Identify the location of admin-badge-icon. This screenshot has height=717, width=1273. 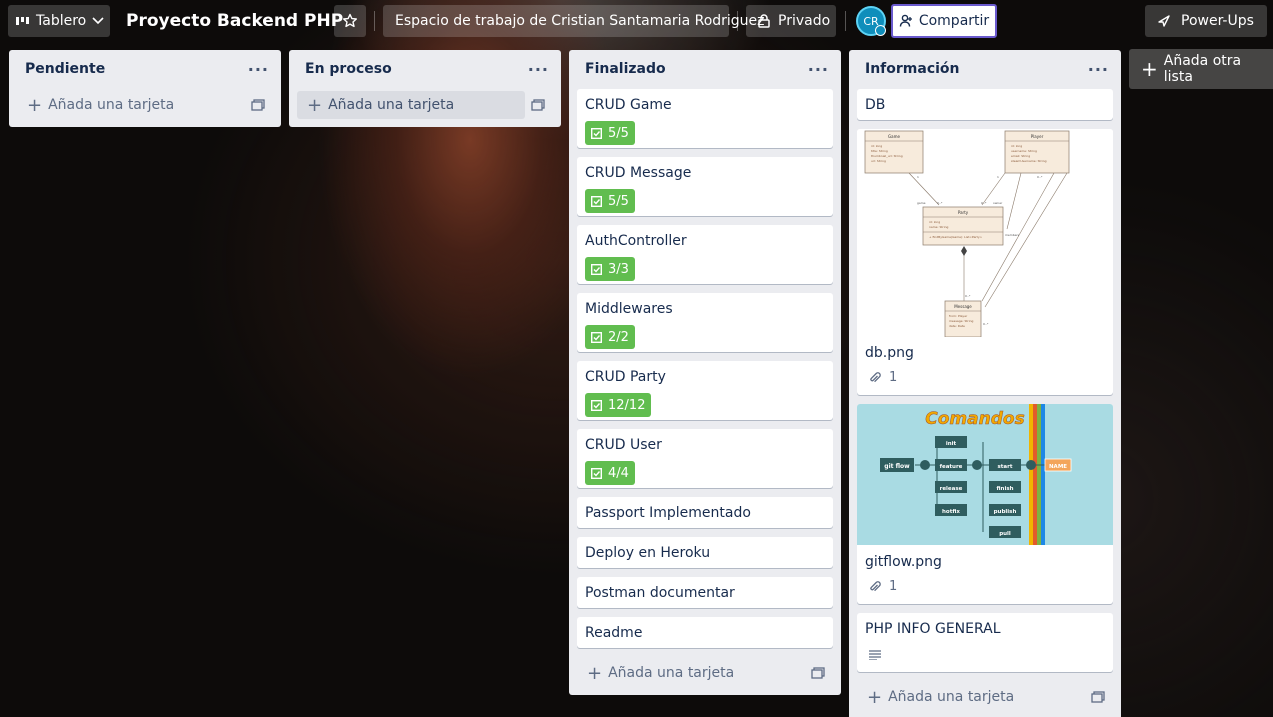
(880, 30).